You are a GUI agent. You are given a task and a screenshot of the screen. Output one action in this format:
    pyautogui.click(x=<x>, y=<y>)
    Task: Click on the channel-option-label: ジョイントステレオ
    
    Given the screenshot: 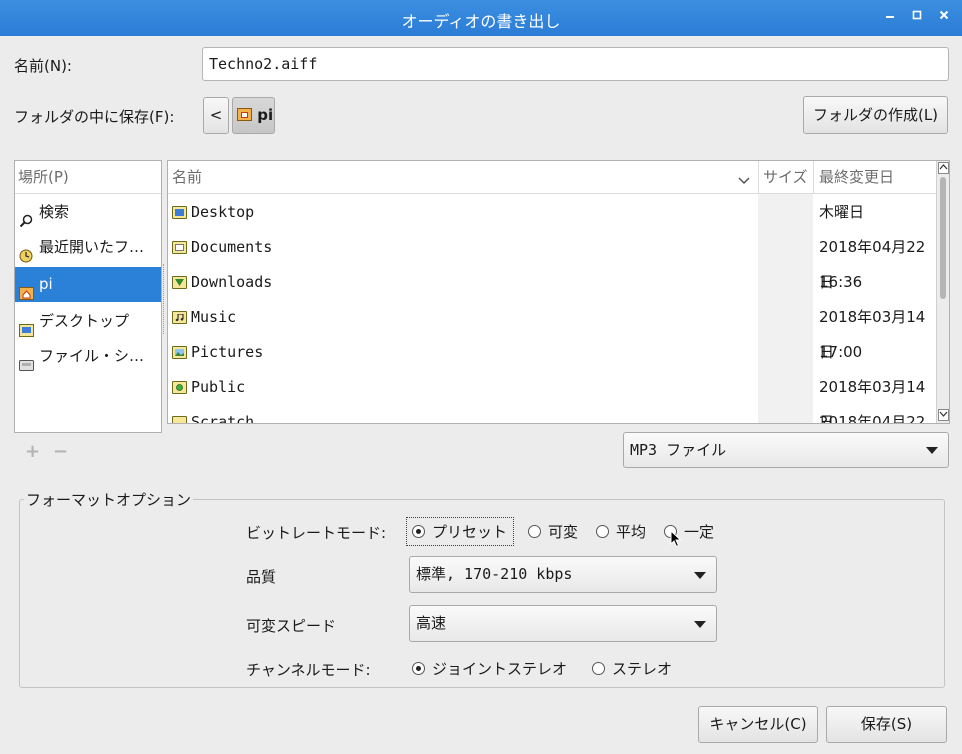 What is the action you would take?
    pyautogui.click(x=500, y=669)
    